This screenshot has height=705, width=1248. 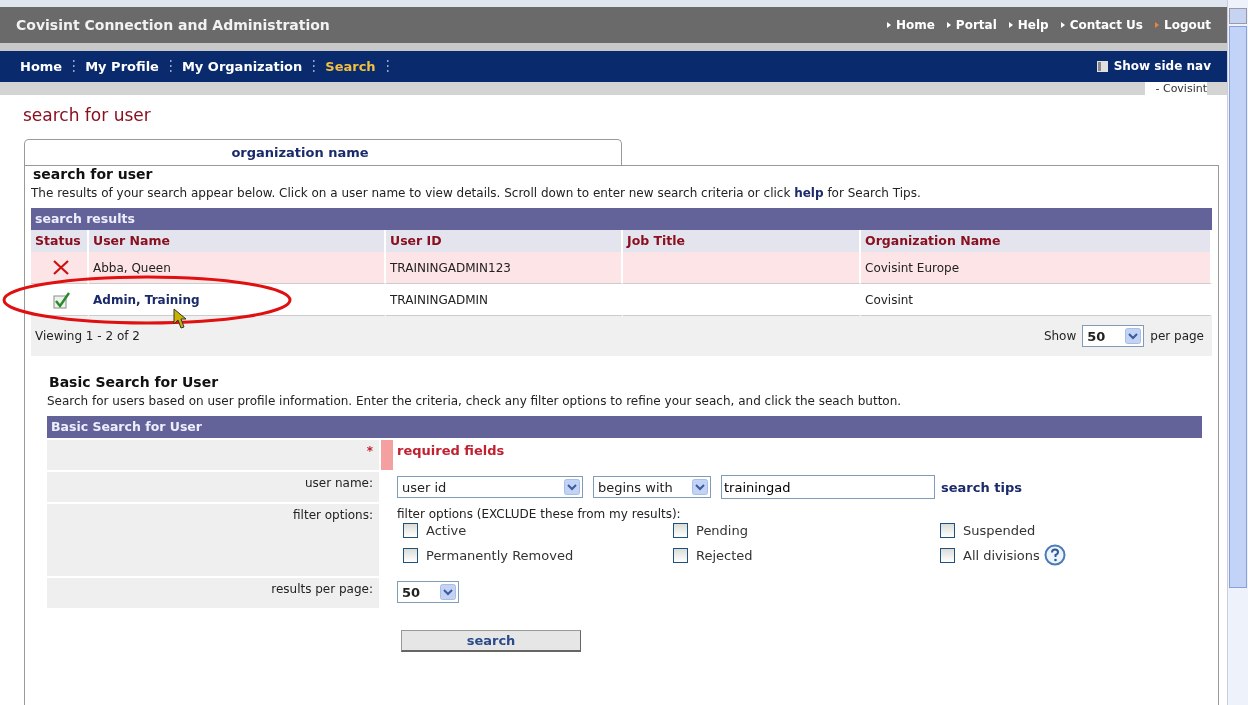 What do you see at coordinates (912, 267) in the screenshot?
I see `table-cell: Covisint Europe` at bounding box center [912, 267].